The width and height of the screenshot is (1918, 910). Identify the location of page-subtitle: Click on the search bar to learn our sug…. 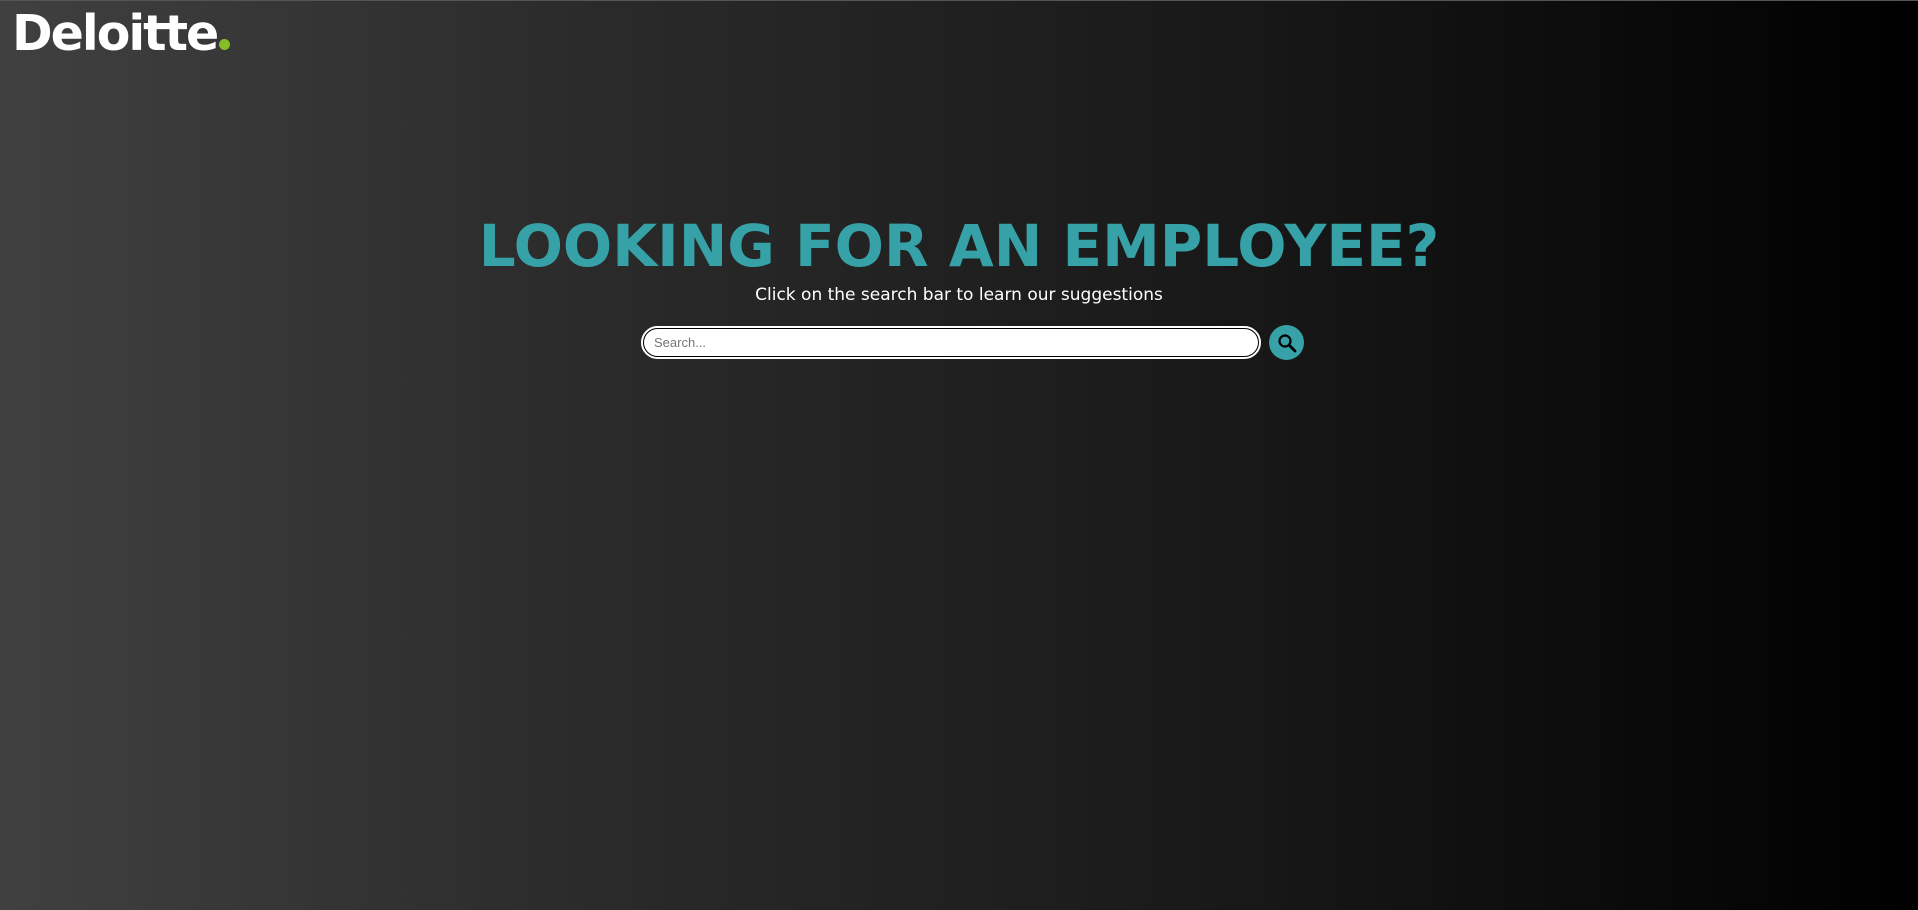
(959, 295).